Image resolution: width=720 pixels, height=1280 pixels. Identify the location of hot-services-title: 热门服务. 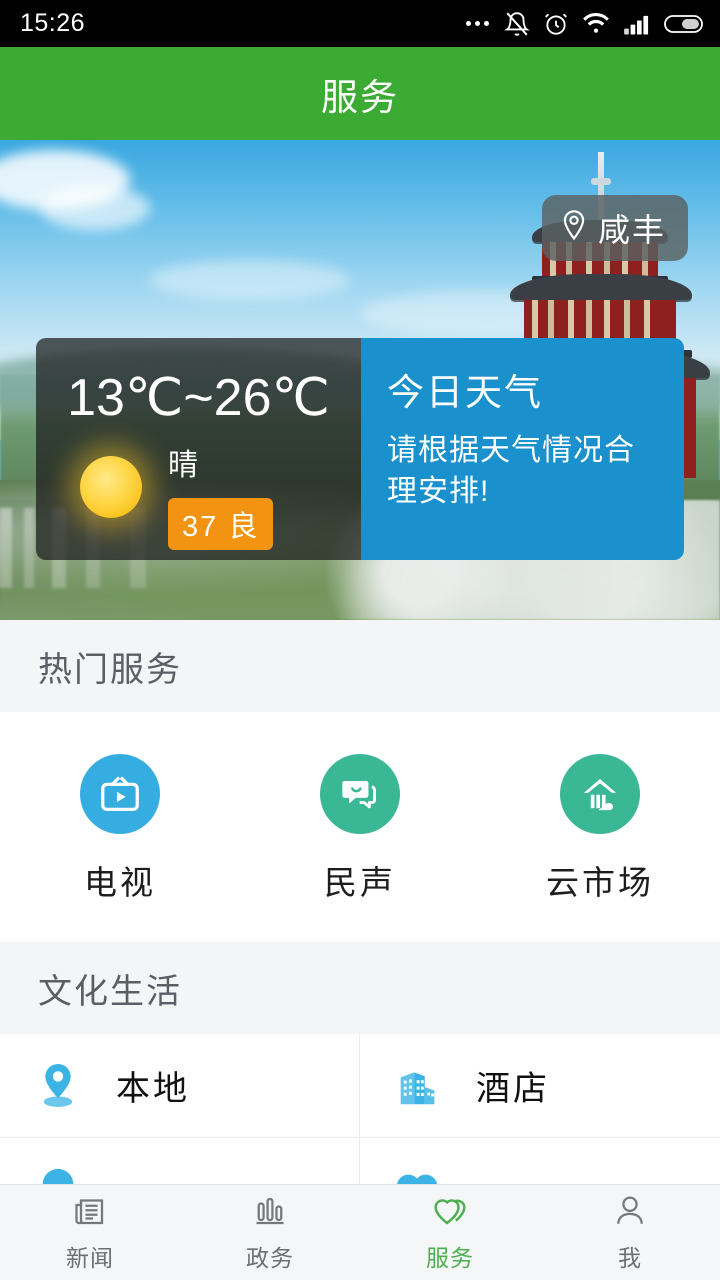
(110, 669).